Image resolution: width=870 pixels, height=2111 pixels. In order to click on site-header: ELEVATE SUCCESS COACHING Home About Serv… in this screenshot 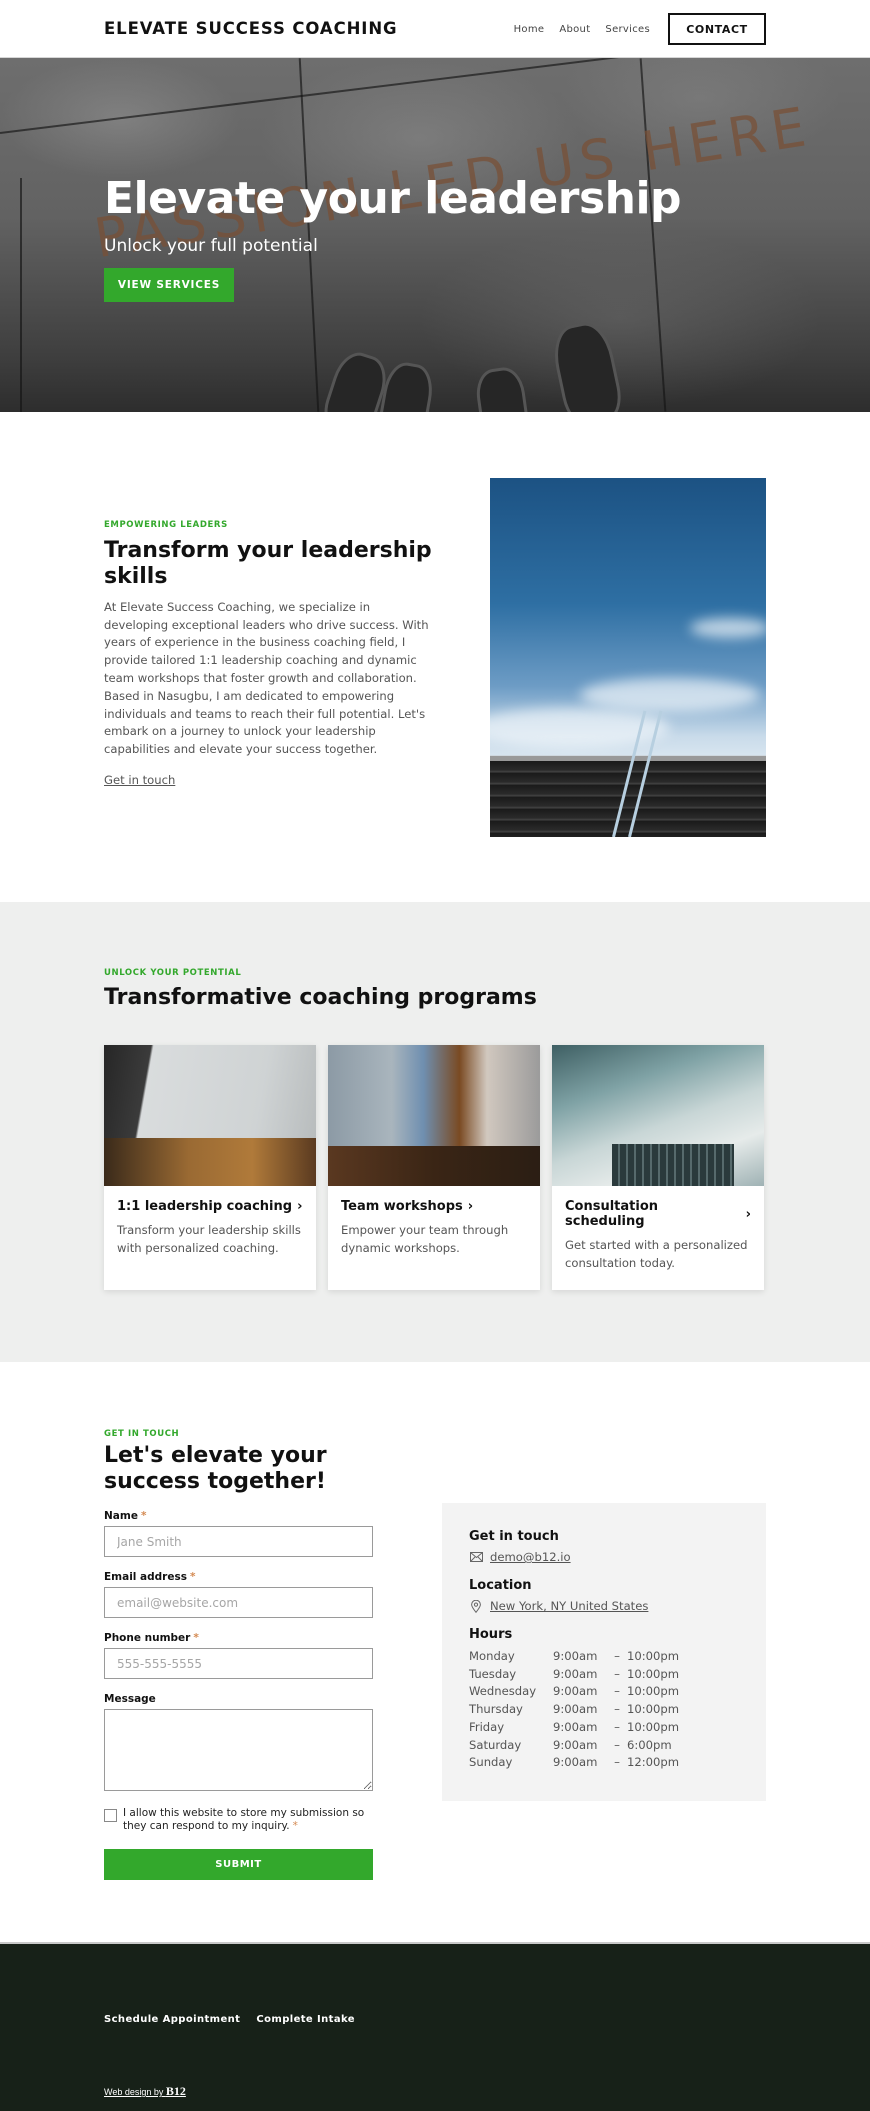, I will do `click(435, 29)`.